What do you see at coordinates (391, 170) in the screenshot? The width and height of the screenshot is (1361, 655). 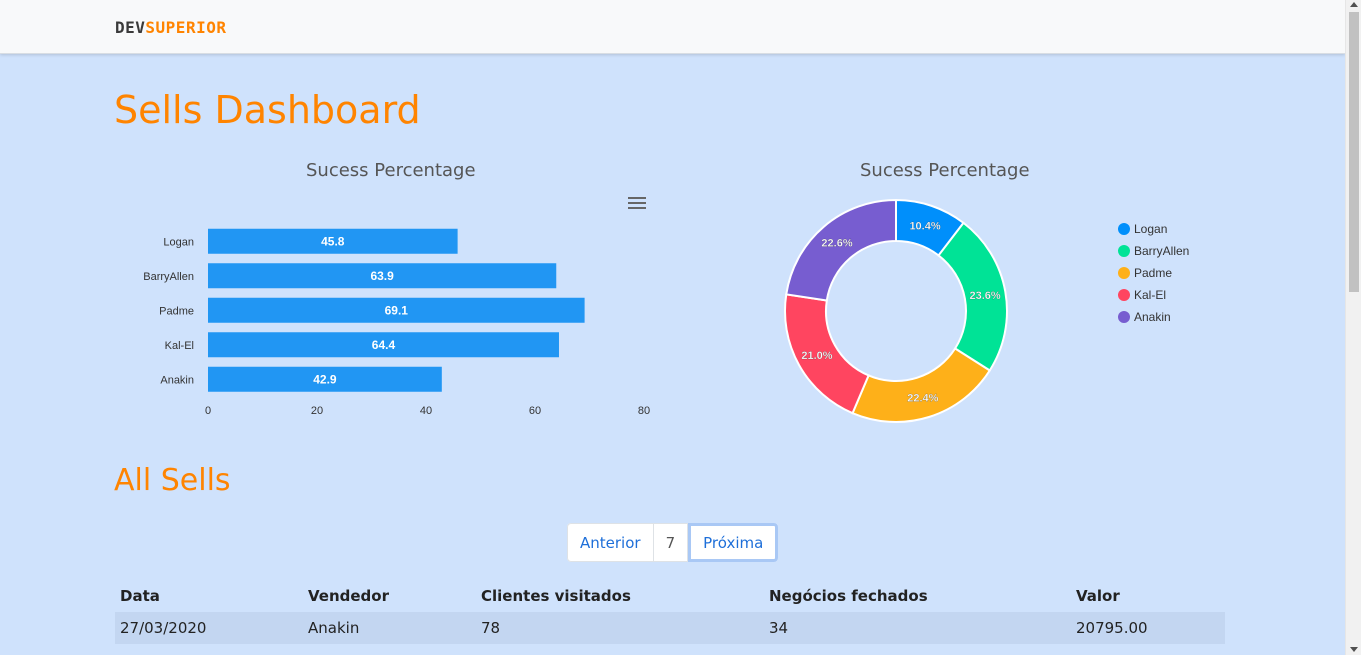 I see `bar-chart-title: Sucess Percentage` at bounding box center [391, 170].